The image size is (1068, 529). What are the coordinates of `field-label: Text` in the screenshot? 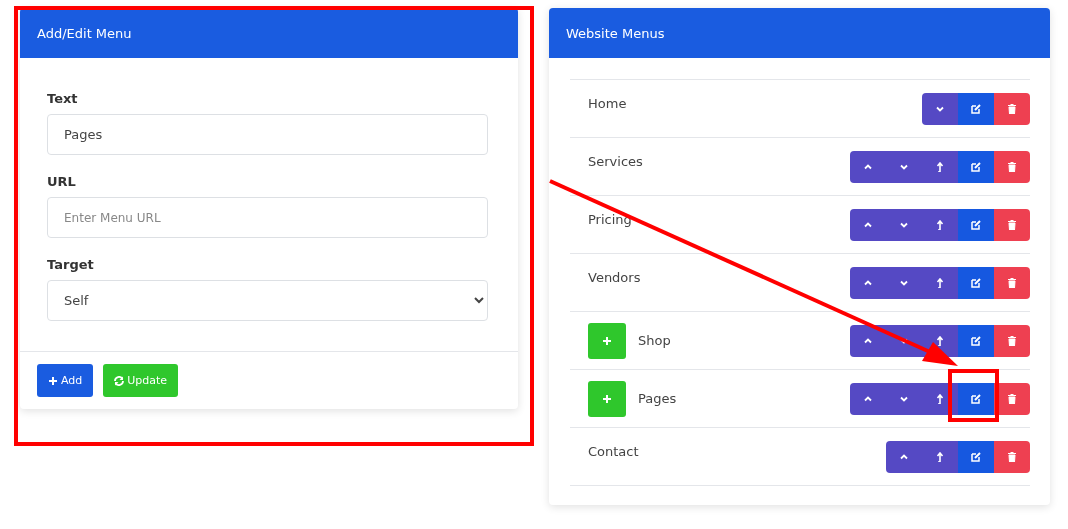 It's located at (62, 98).